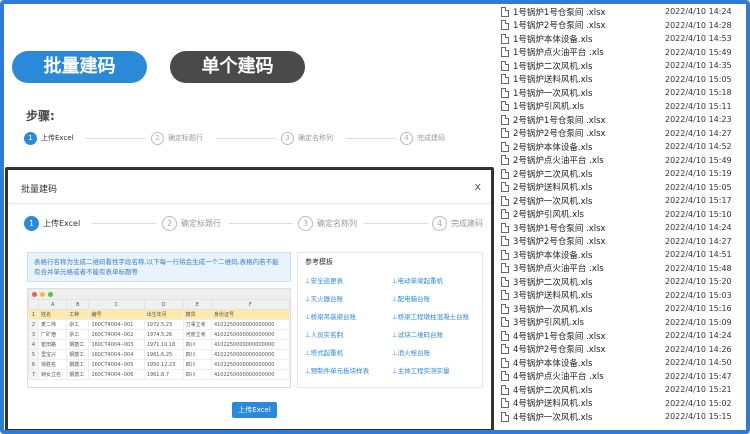 The width and height of the screenshot is (750, 434). What do you see at coordinates (621, 134) in the screenshot?
I see `list-item: 2号锅炉2号仓泵间 .xlsx 2022/4/10 14:27` at bounding box center [621, 134].